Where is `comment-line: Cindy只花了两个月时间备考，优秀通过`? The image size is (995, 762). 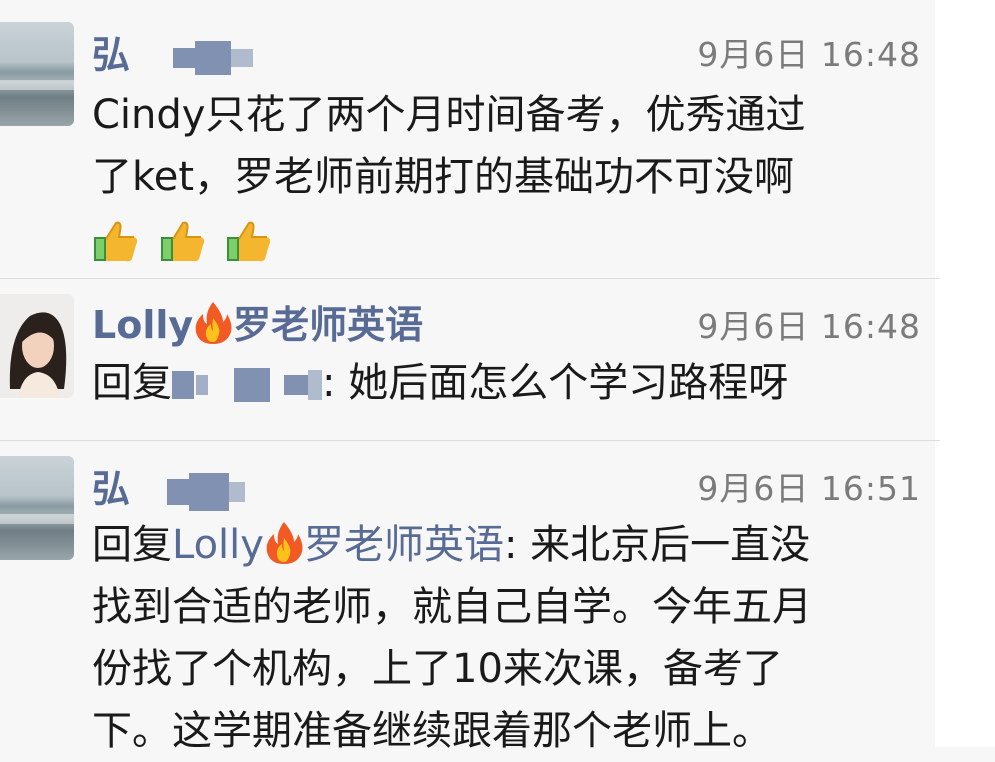 comment-line: Cindy只花了两个月时间备考，优秀通过 is located at coordinates (449, 115).